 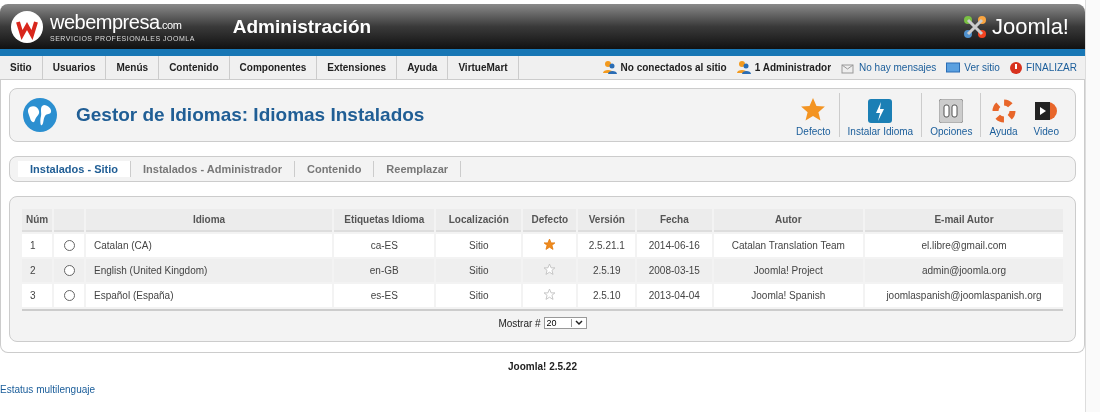 I want to click on window-title: Administración, so click(x=302, y=26).